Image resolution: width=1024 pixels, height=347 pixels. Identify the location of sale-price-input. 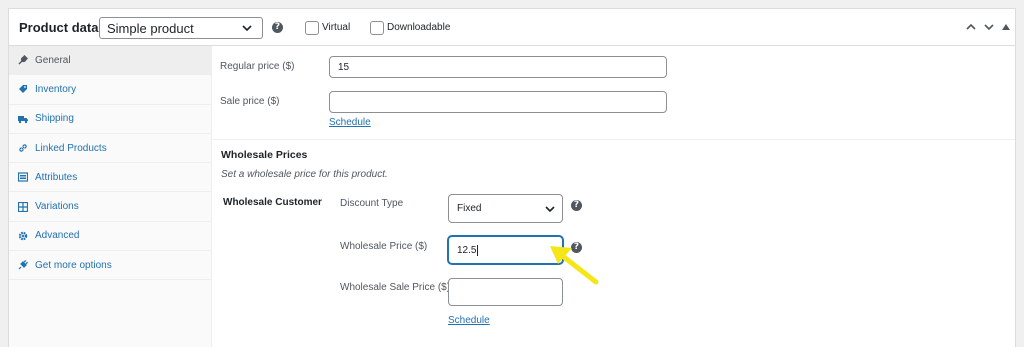
(498, 102).